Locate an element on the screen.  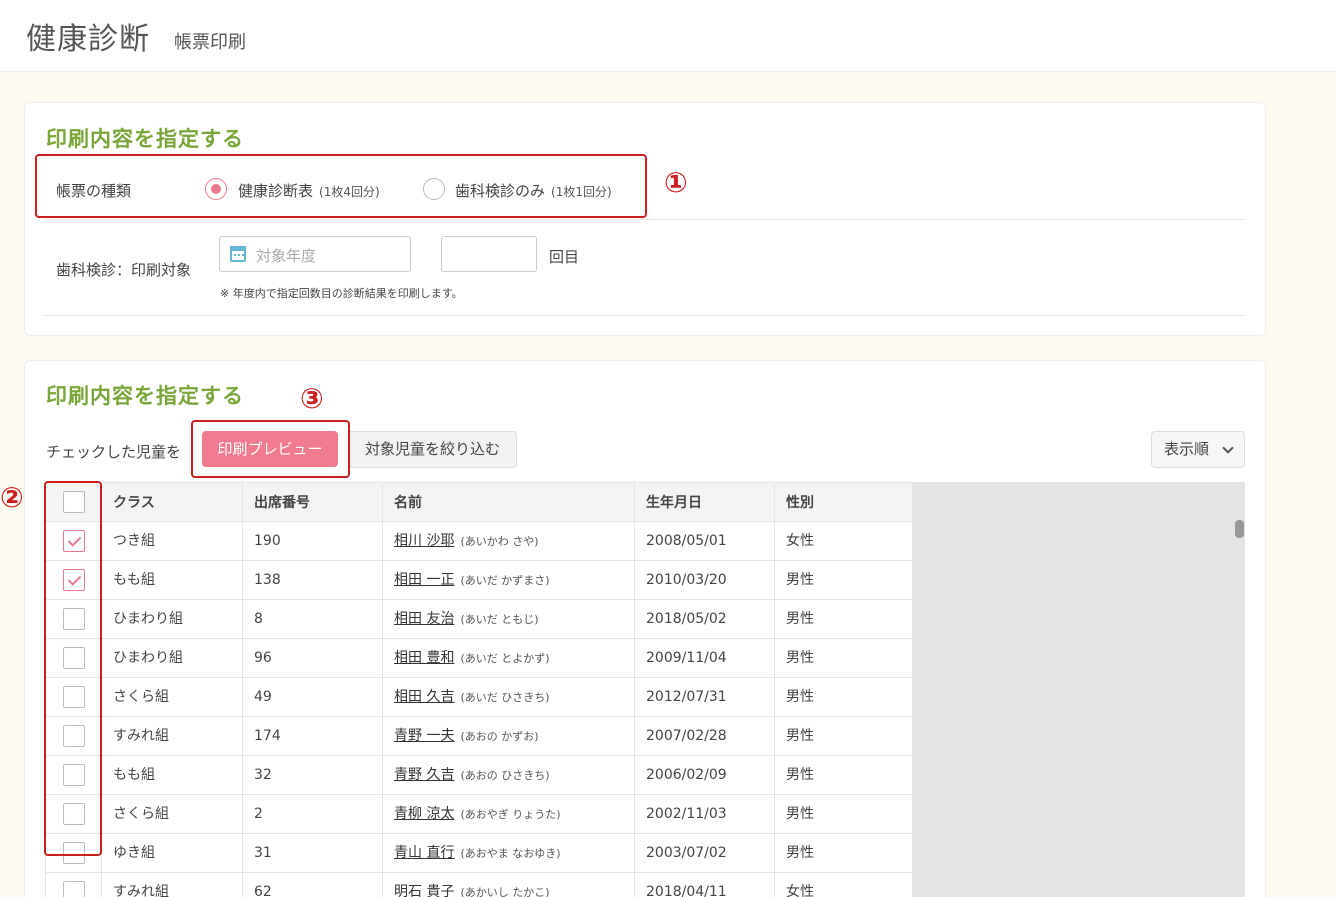
divider is located at coordinates (644, 315).